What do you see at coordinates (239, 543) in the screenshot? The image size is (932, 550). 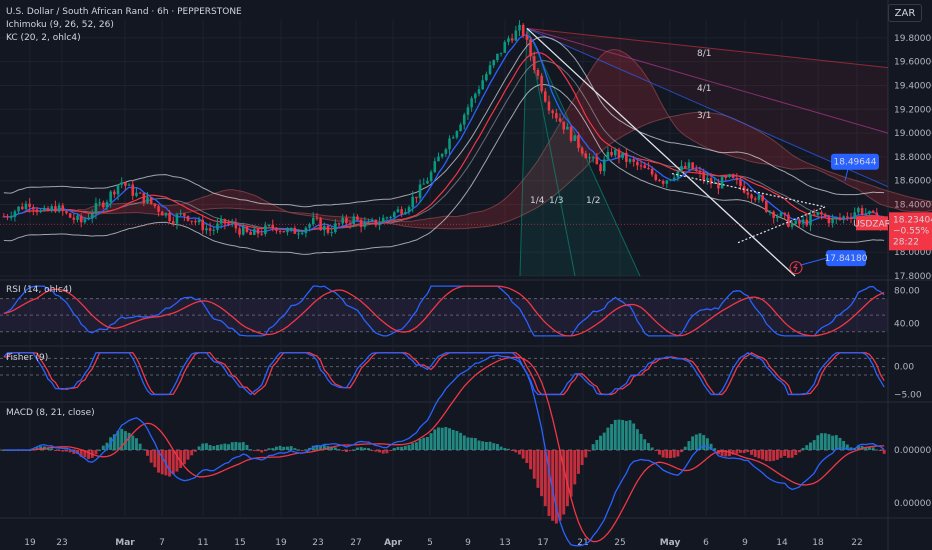 I see `x-tick-15: 15` at bounding box center [239, 543].